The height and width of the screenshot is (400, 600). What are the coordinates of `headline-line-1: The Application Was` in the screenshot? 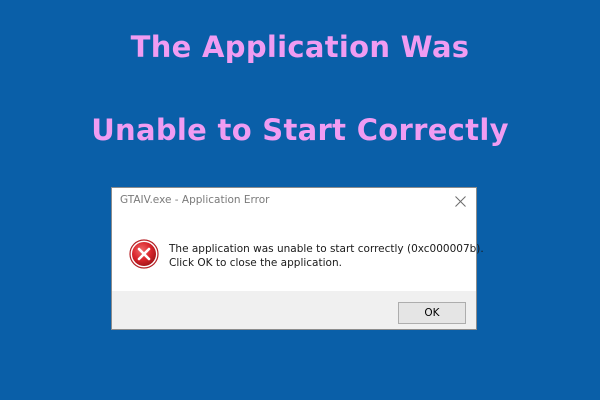 It's located at (300, 47).